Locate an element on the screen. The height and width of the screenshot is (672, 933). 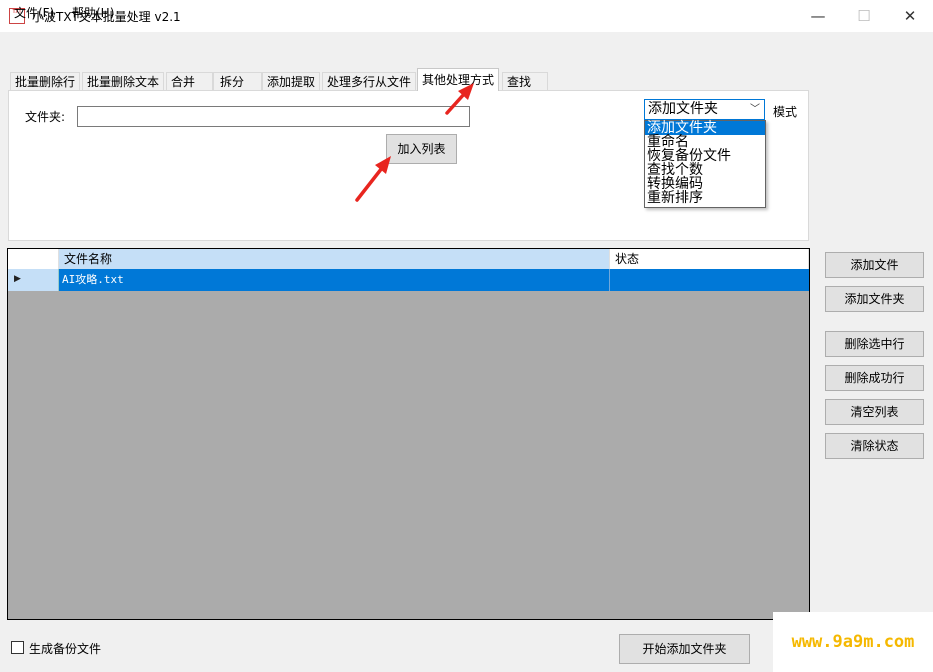
clear-status-button: 清除状态 is located at coordinates (874, 446).